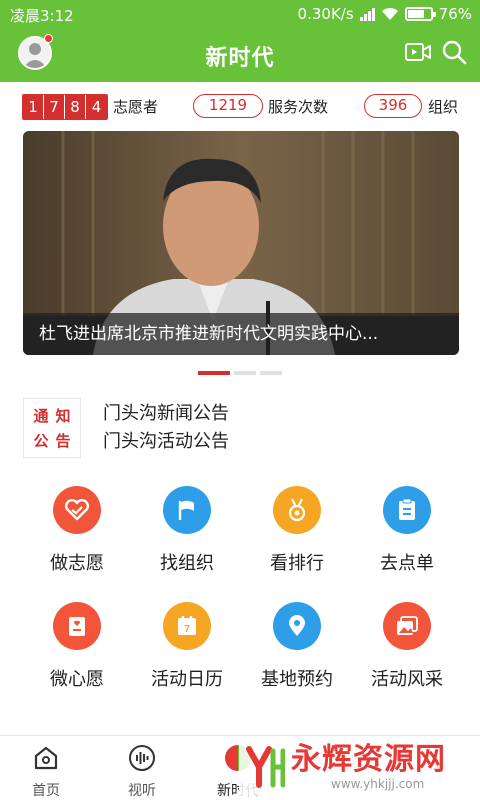  Describe the element at coordinates (297, 510) in the screenshot. I see `medal-icon` at that location.